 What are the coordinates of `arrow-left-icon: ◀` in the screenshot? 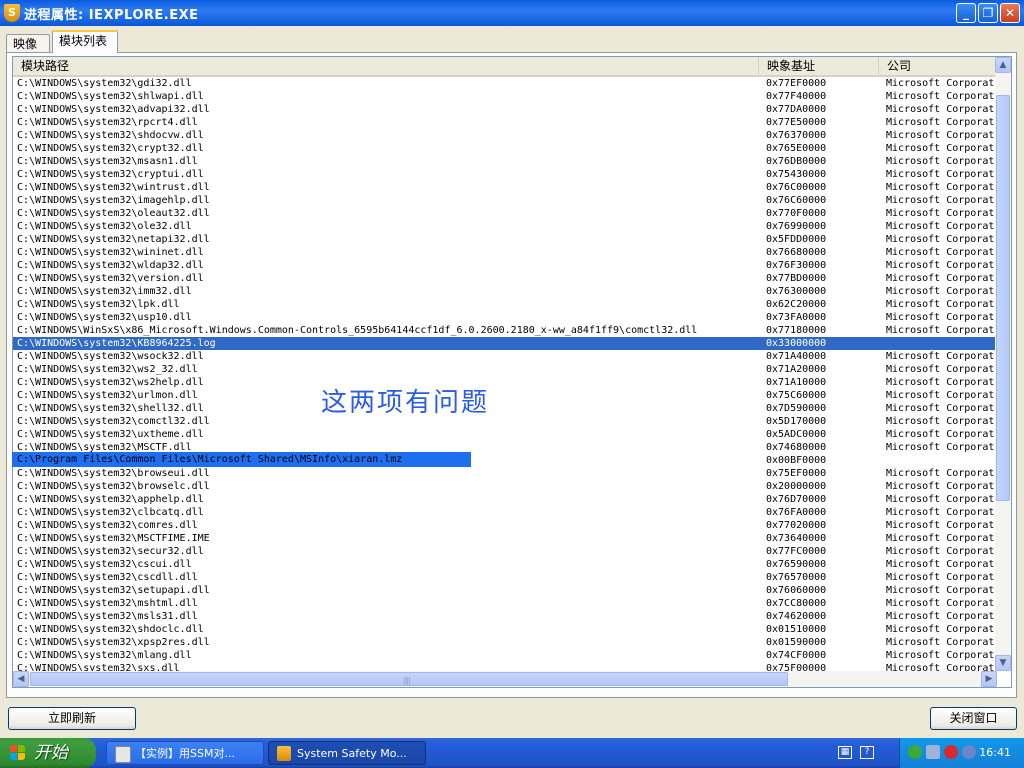 It's located at (21, 679).